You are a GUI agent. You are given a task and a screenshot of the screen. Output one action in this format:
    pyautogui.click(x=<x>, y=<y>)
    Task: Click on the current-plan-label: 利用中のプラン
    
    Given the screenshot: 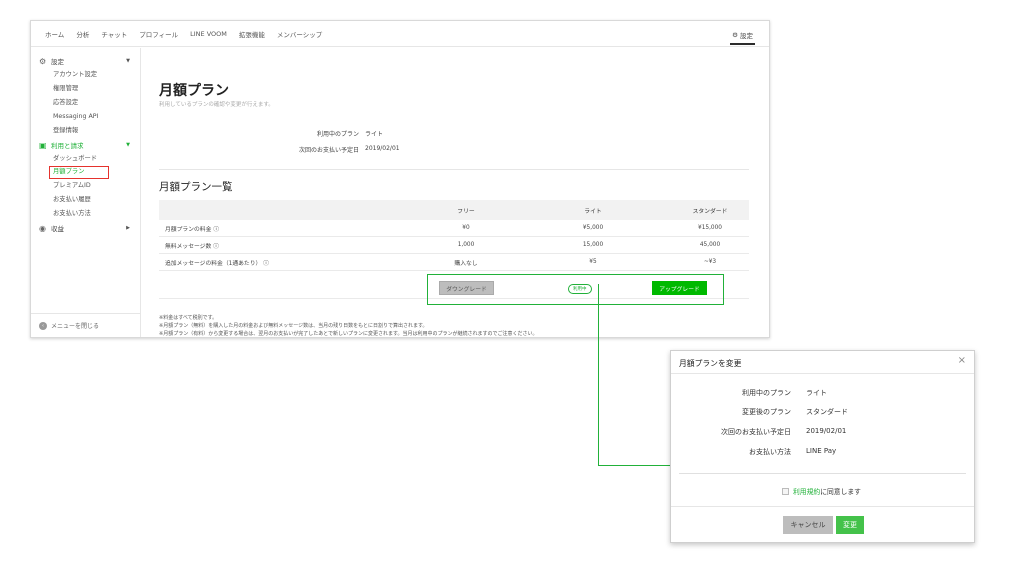 What is the action you would take?
    pyautogui.click(x=337, y=134)
    